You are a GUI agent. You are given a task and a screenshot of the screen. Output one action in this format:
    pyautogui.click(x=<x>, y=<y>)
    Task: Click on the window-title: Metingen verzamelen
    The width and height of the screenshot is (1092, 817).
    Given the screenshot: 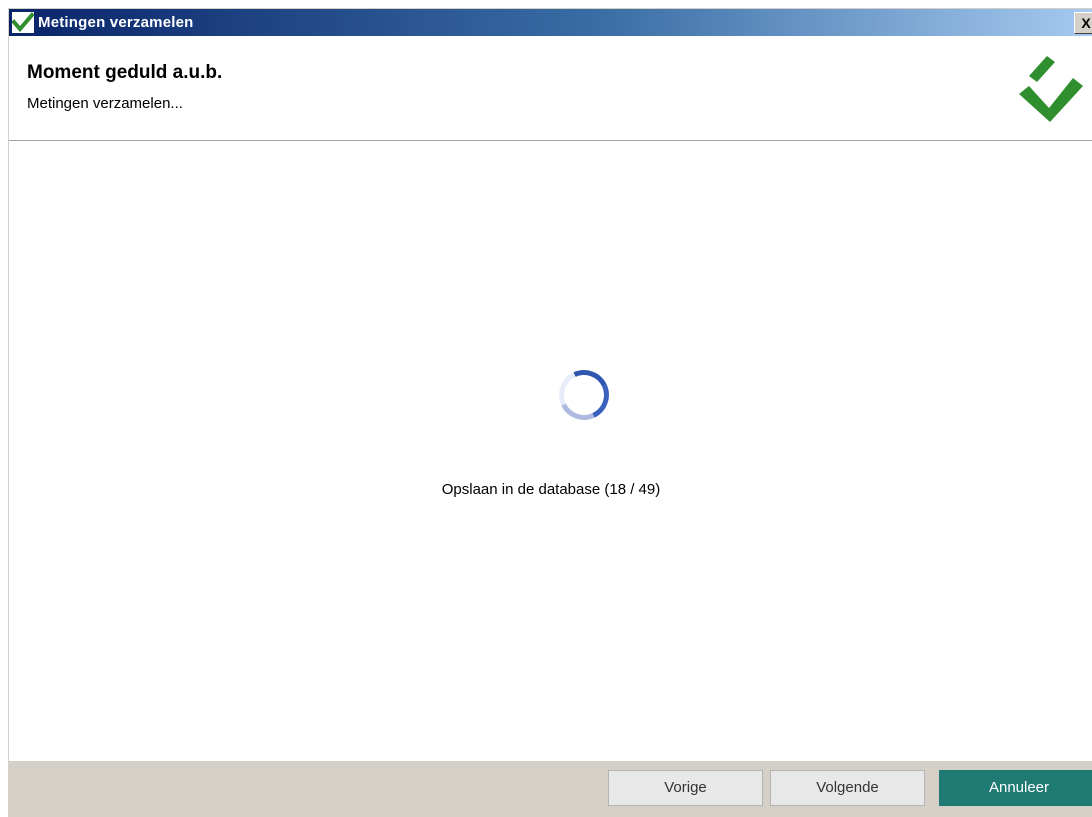 What is the action you would take?
    pyautogui.click(x=116, y=22)
    